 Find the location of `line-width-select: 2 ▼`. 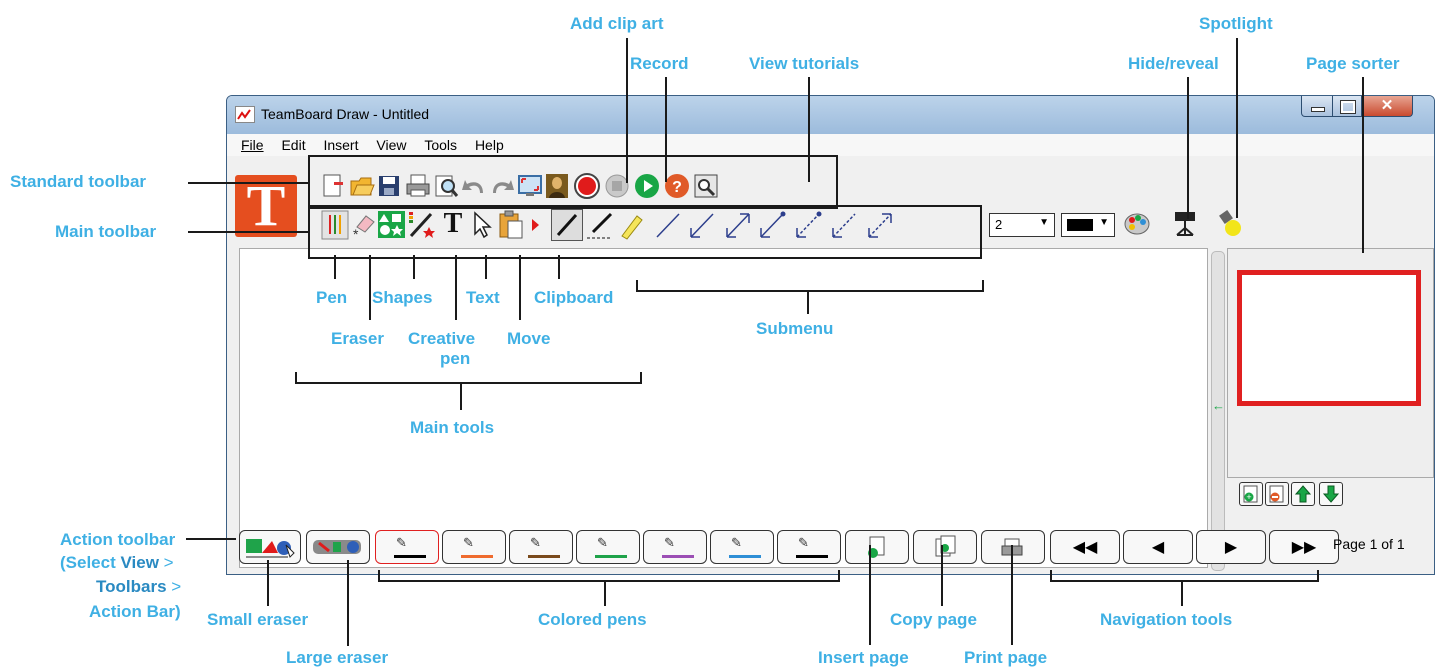

line-width-select: 2 ▼ is located at coordinates (1022, 225).